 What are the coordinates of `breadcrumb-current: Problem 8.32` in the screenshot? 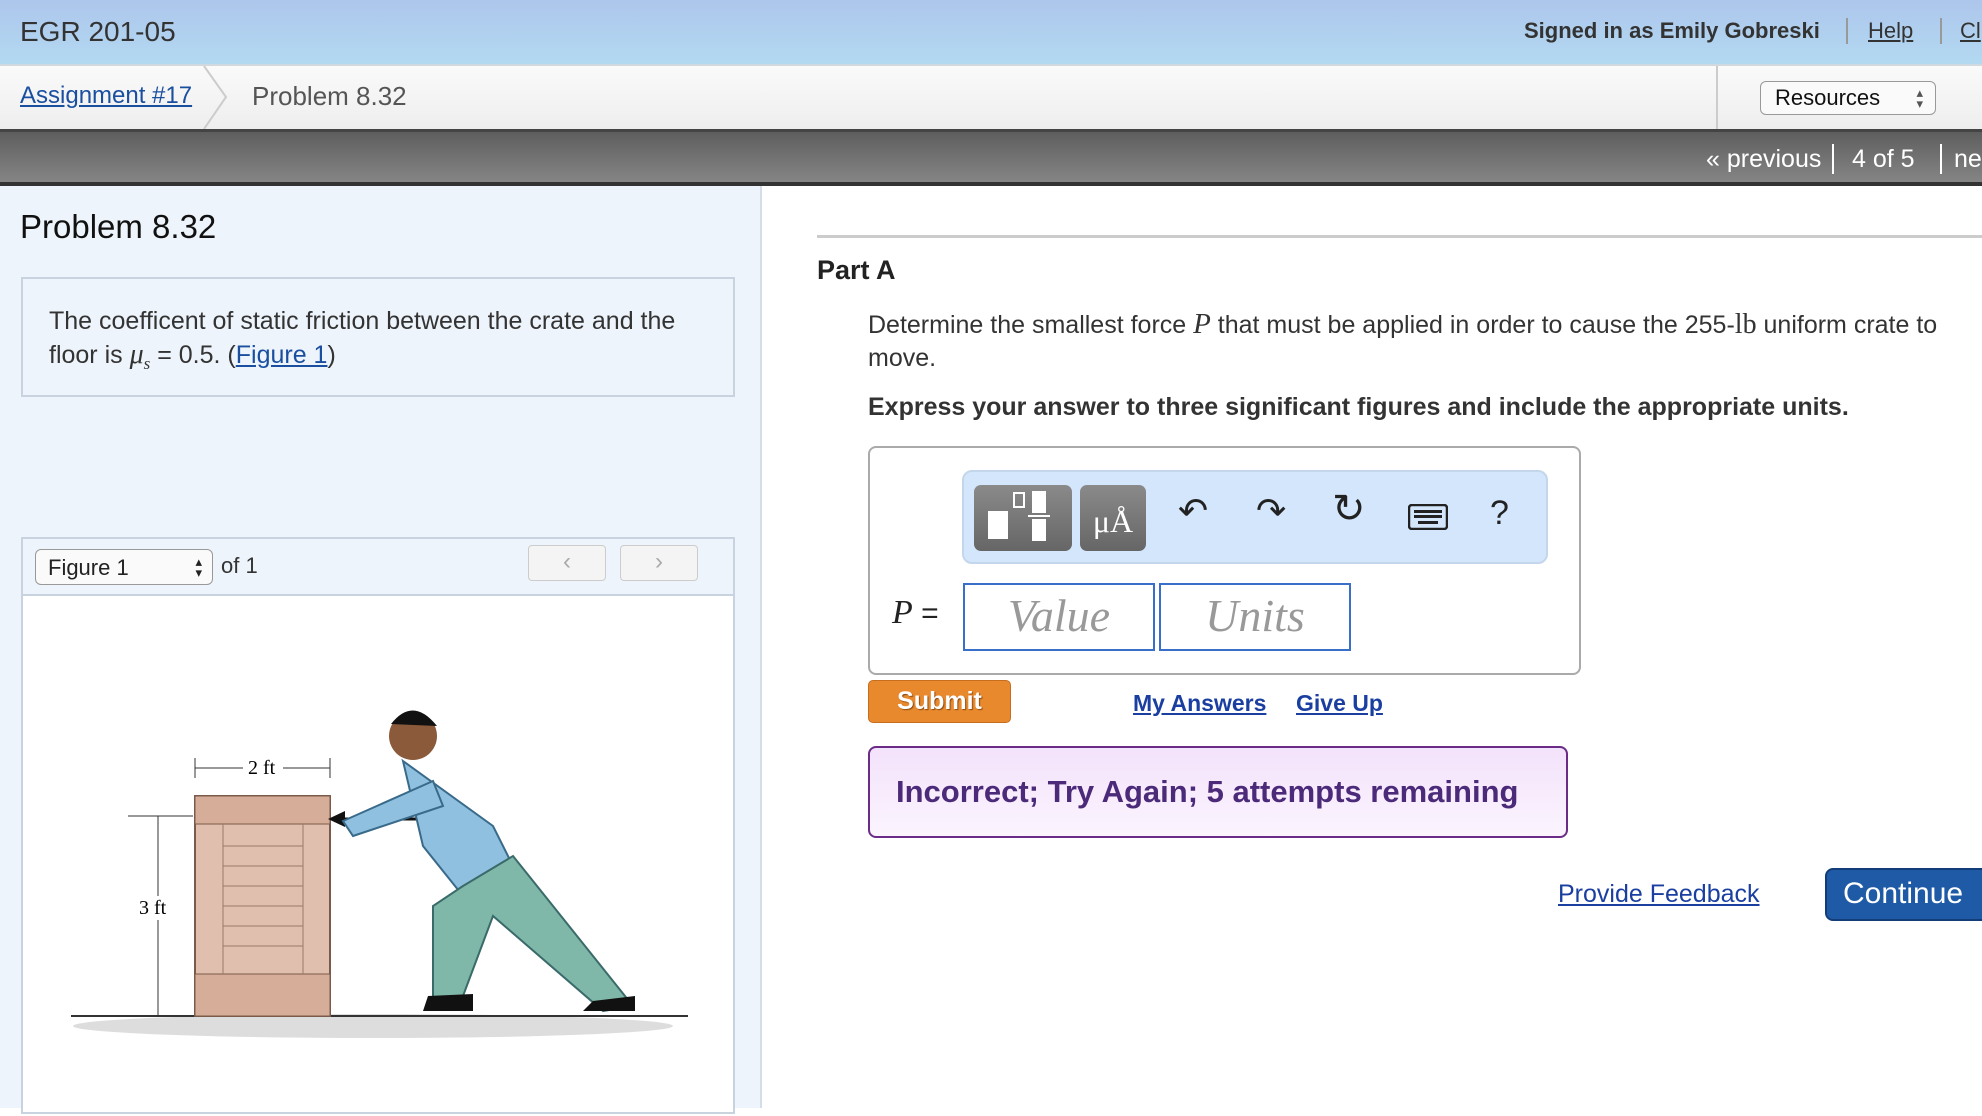 It's located at (329, 96).